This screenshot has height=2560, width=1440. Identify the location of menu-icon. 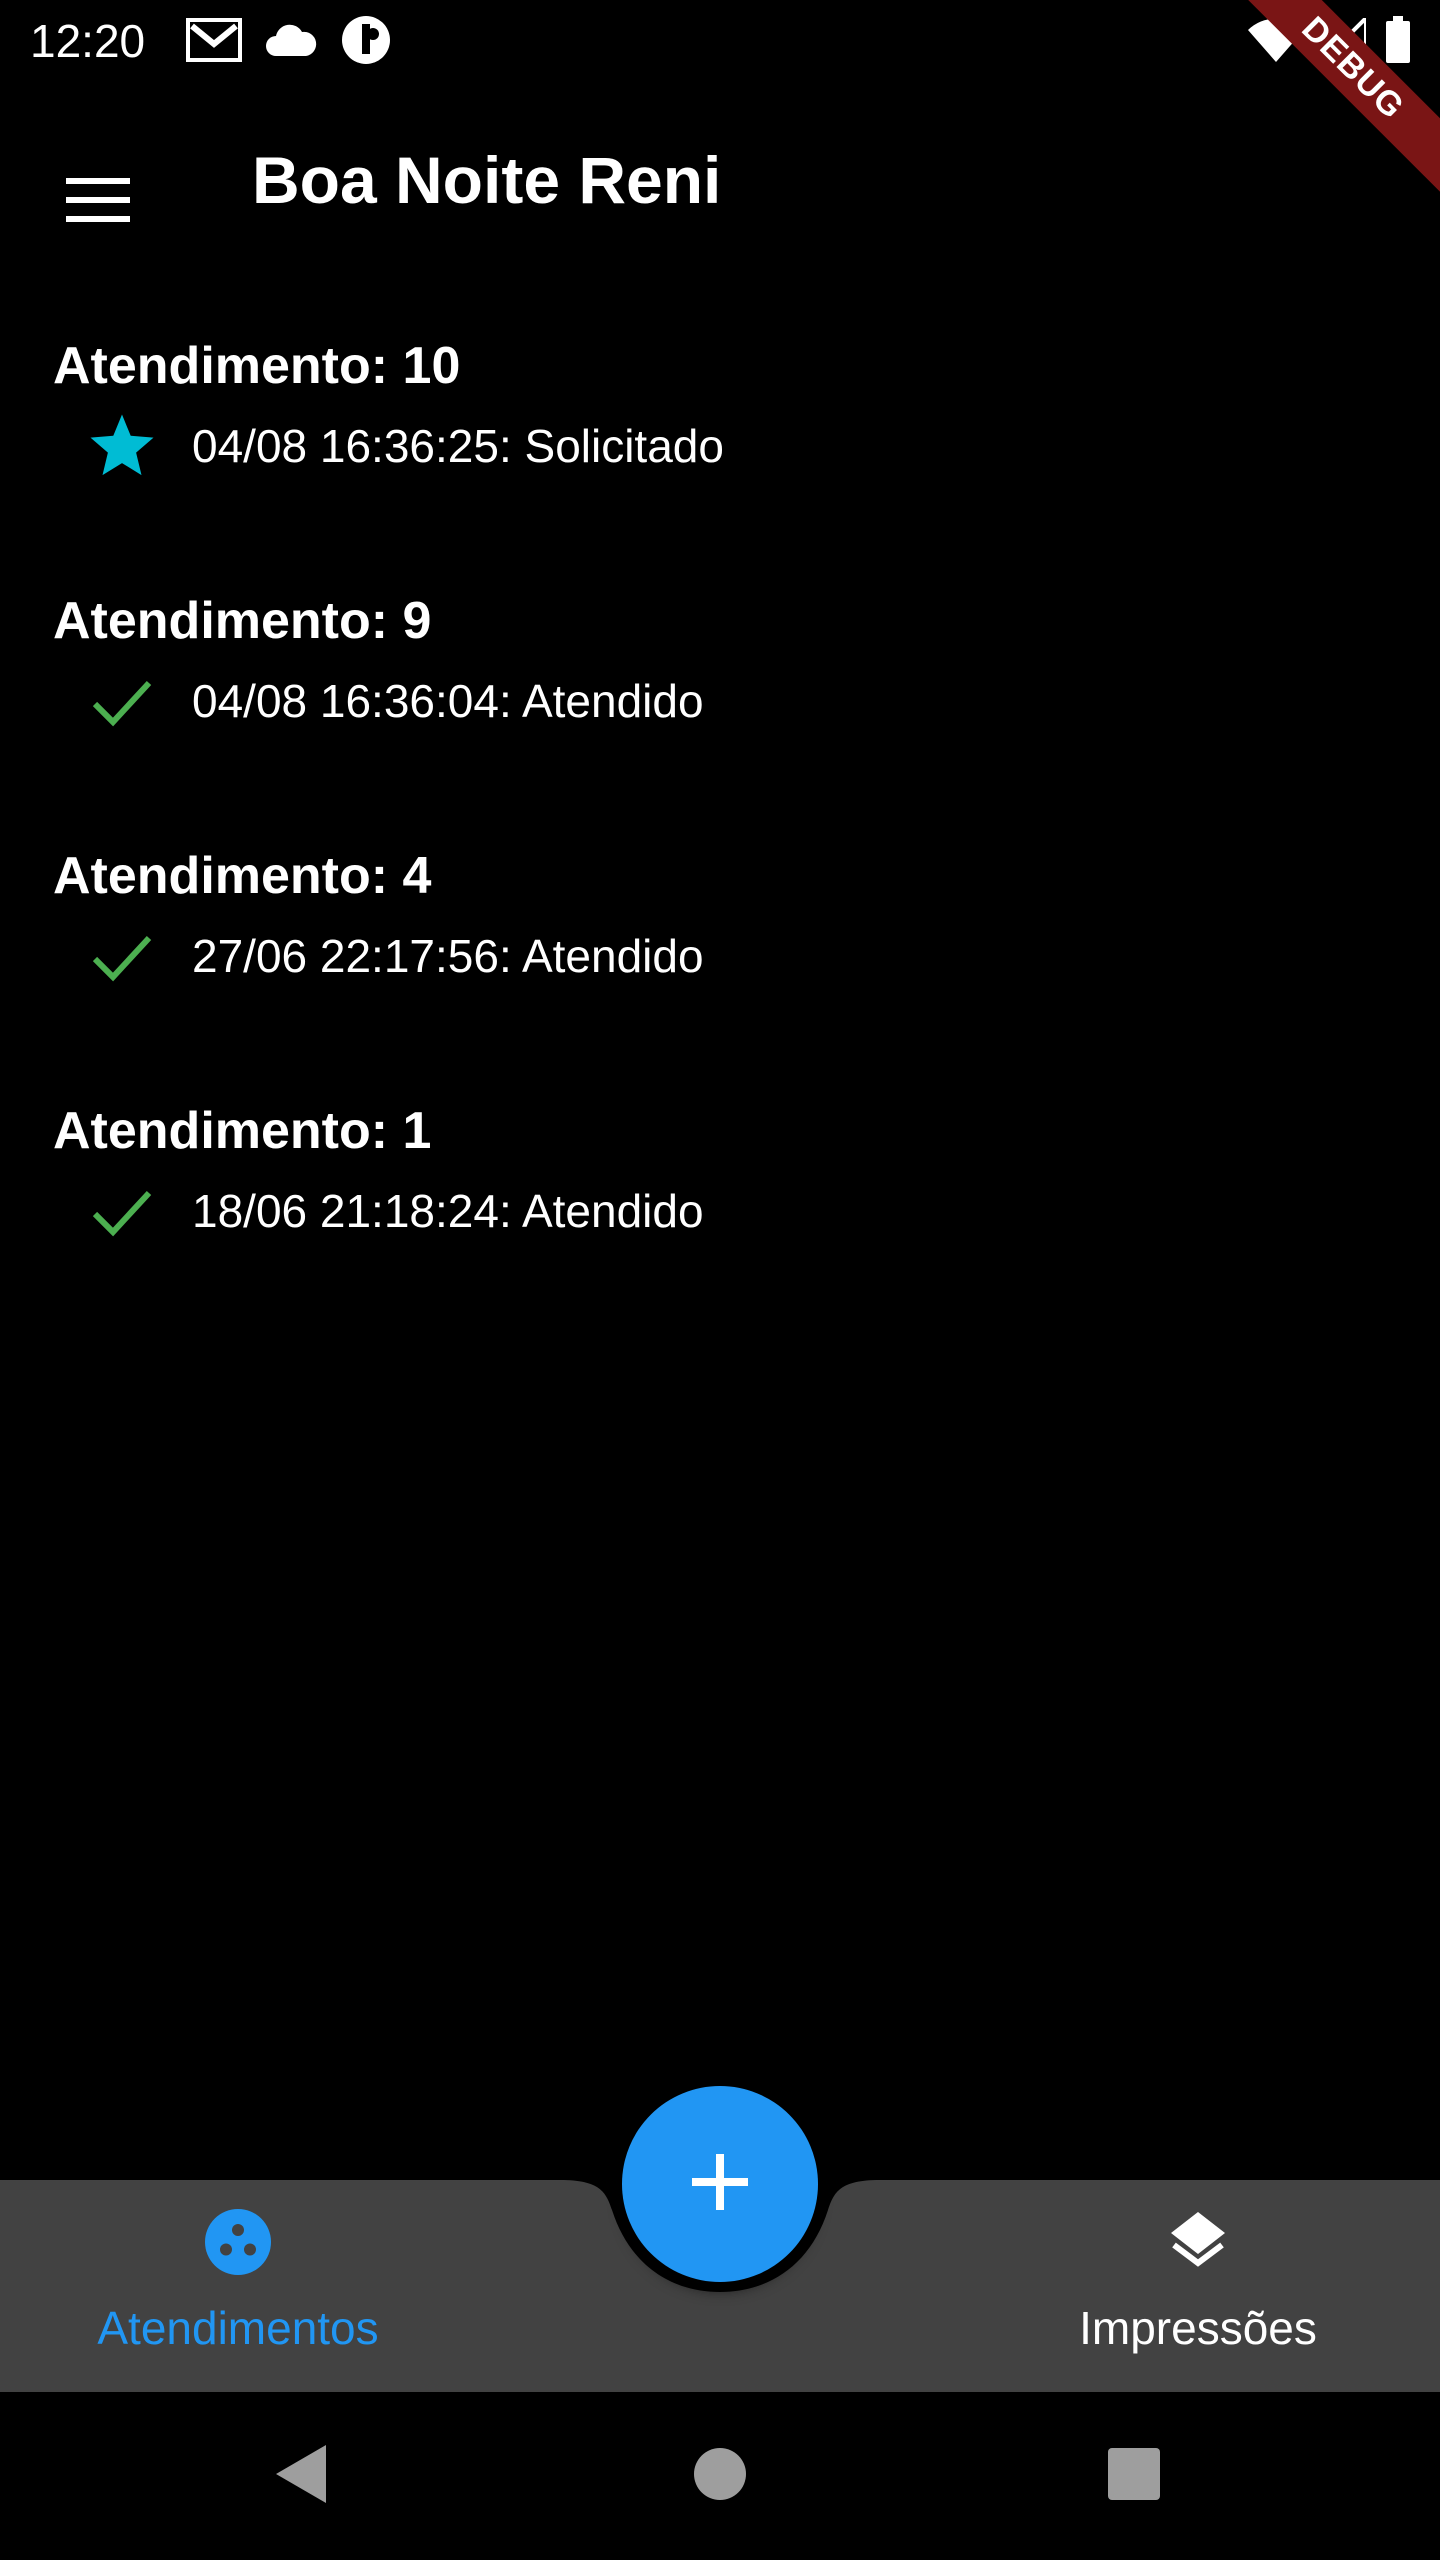
(98, 202).